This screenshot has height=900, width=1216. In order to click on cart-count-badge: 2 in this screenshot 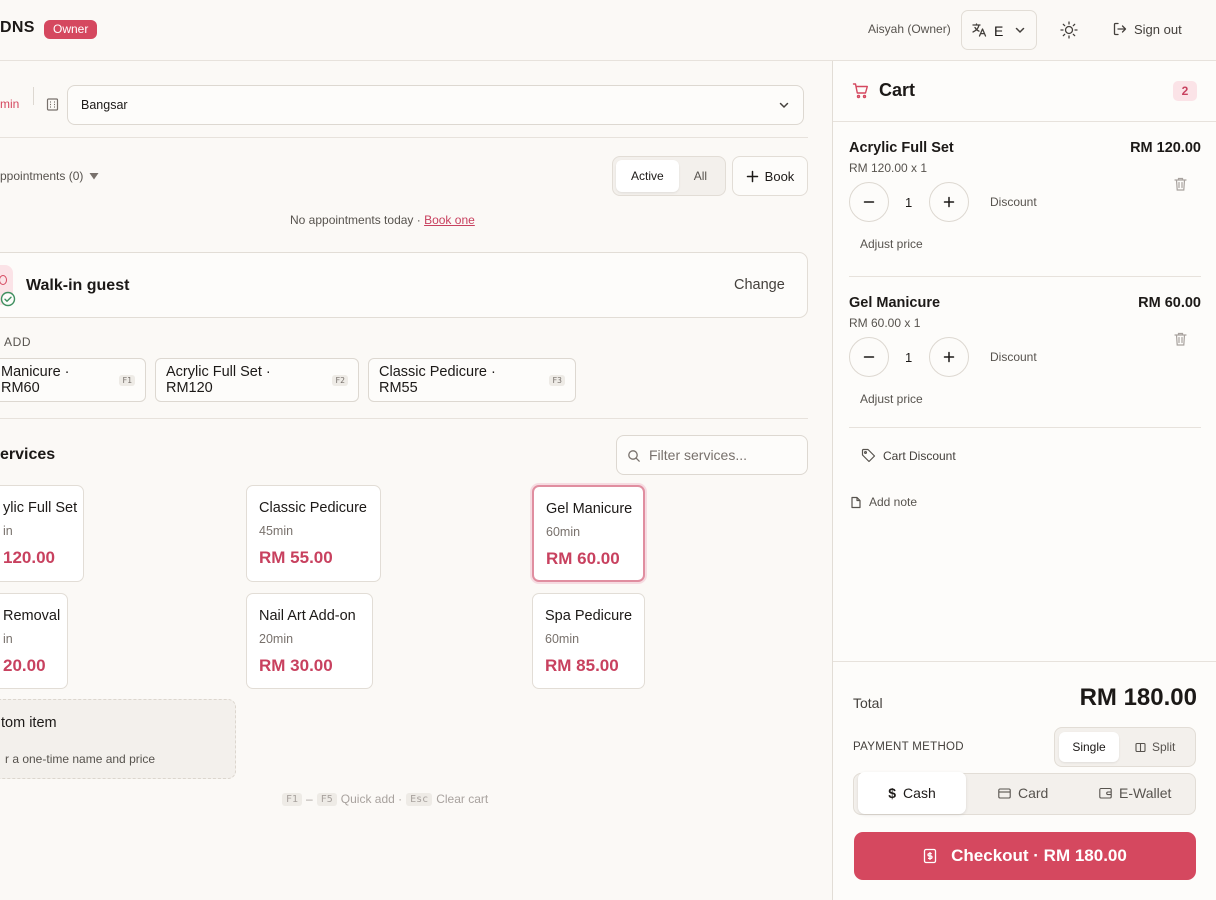, I will do `click(1185, 91)`.